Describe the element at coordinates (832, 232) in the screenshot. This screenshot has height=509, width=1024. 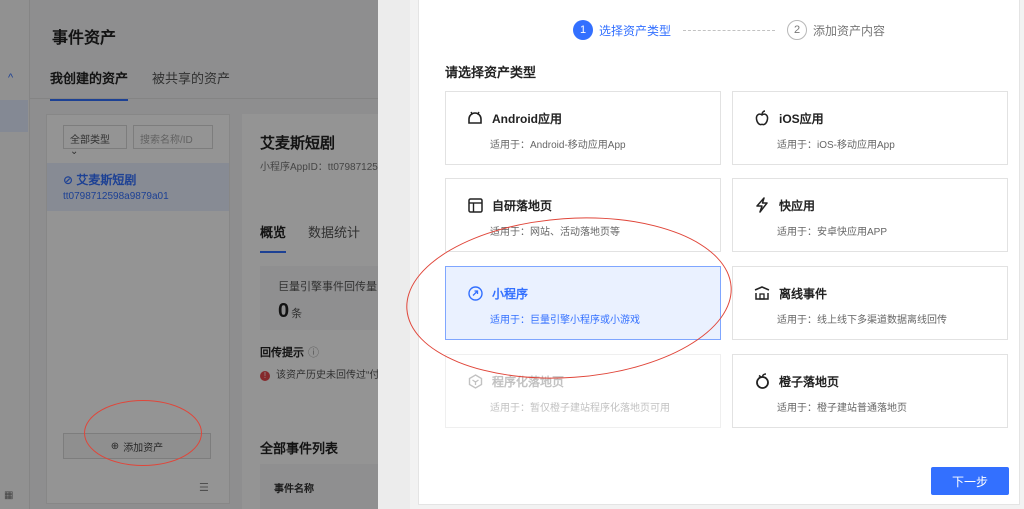
I see `card-quick-app-desc: 适用于：安卓快应用APP` at that location.